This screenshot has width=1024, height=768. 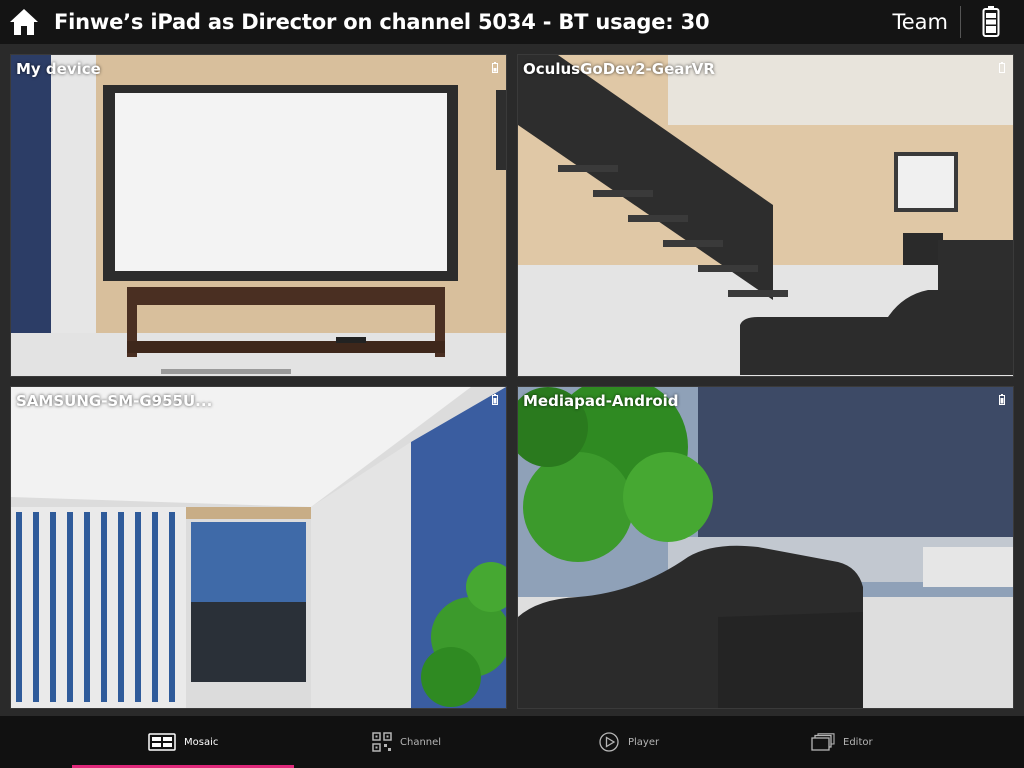 What do you see at coordinates (609, 742) in the screenshot?
I see `play-circle-icon` at bounding box center [609, 742].